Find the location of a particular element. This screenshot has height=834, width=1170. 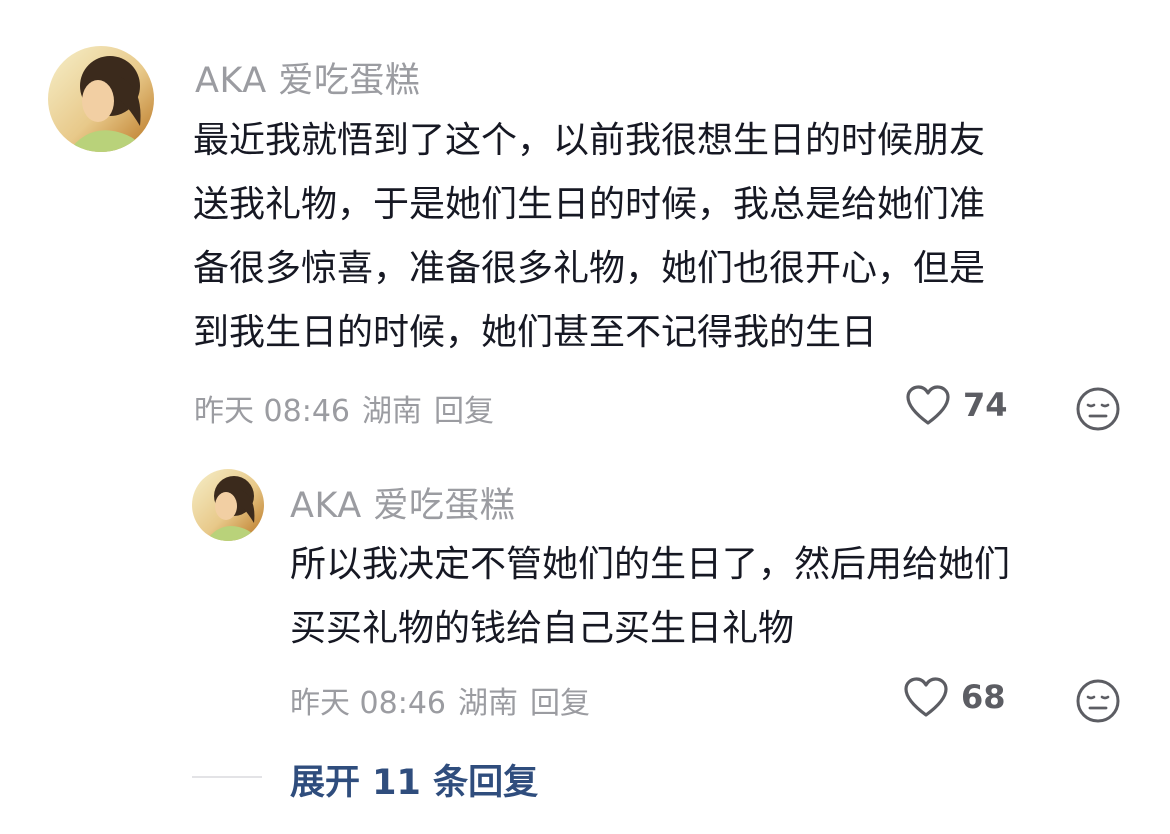

like-count: 74 is located at coordinates (985, 405).